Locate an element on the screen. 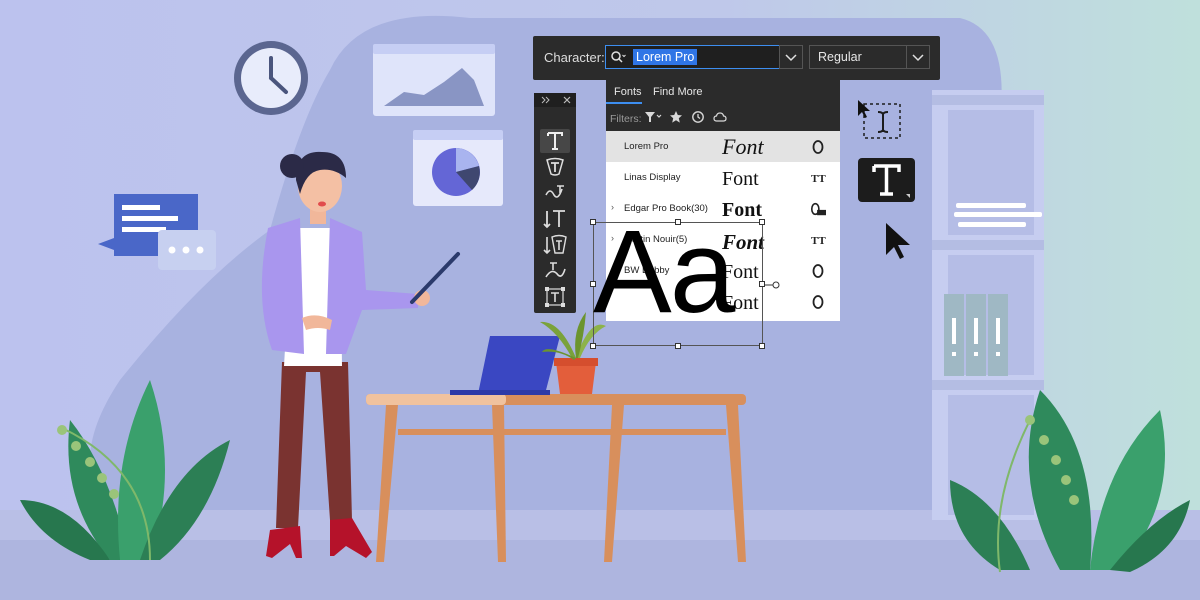 The height and width of the screenshot is (600, 1200). type-tool-button is located at coordinates (886, 180).